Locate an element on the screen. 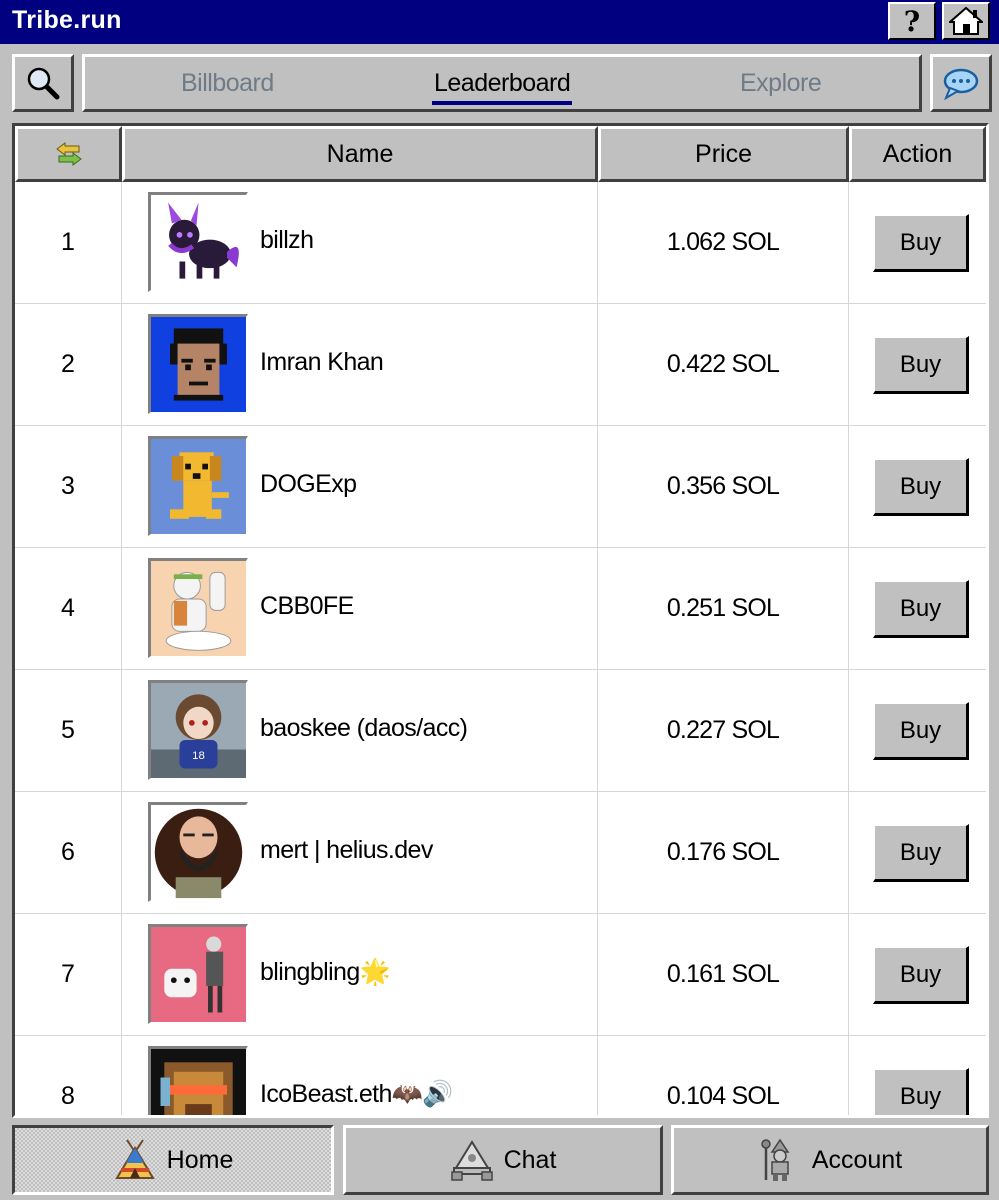 This screenshot has height=1200, width=999. shaman-icon is located at coordinates (775, 1159).